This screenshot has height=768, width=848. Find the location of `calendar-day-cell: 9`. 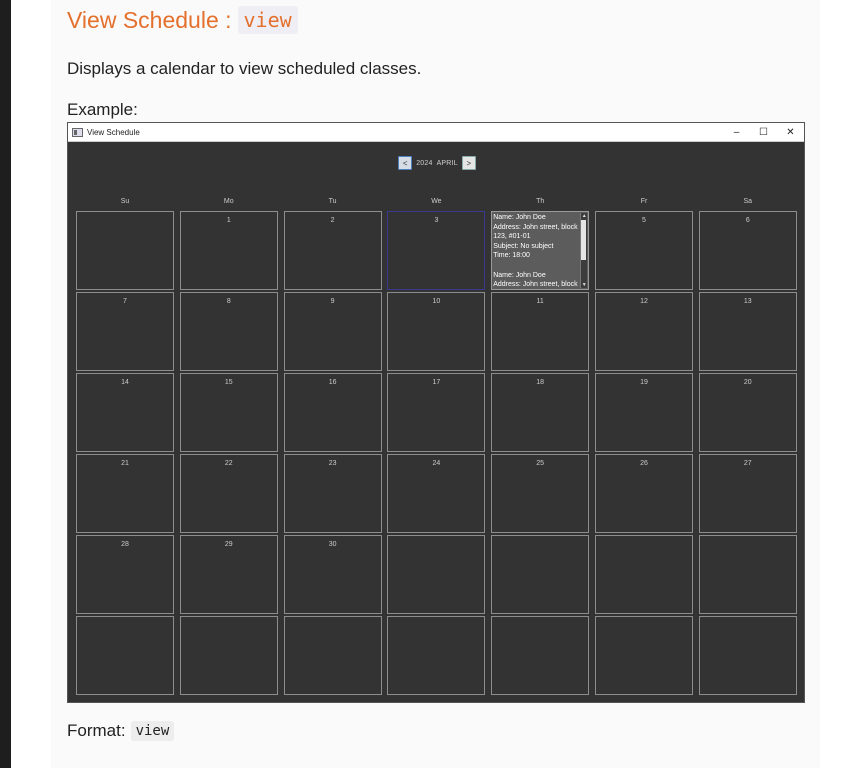

calendar-day-cell: 9 is located at coordinates (332, 331).